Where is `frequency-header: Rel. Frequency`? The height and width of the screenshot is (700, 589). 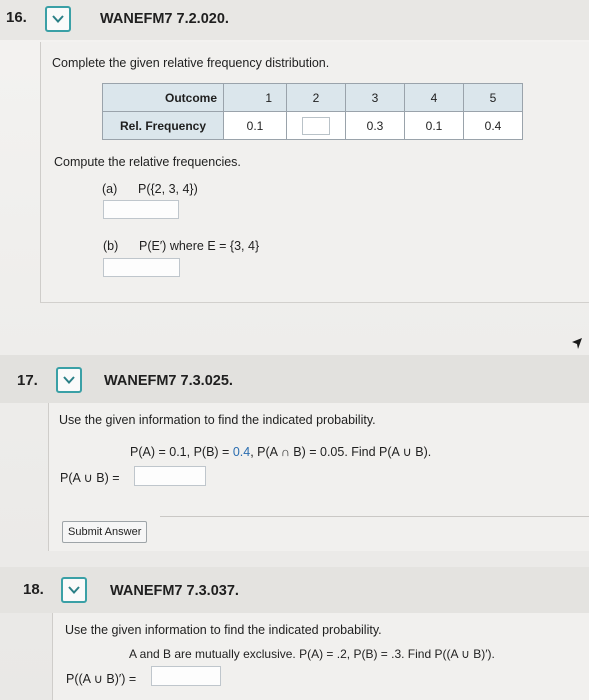 frequency-header: Rel. Frequency is located at coordinates (163, 125).